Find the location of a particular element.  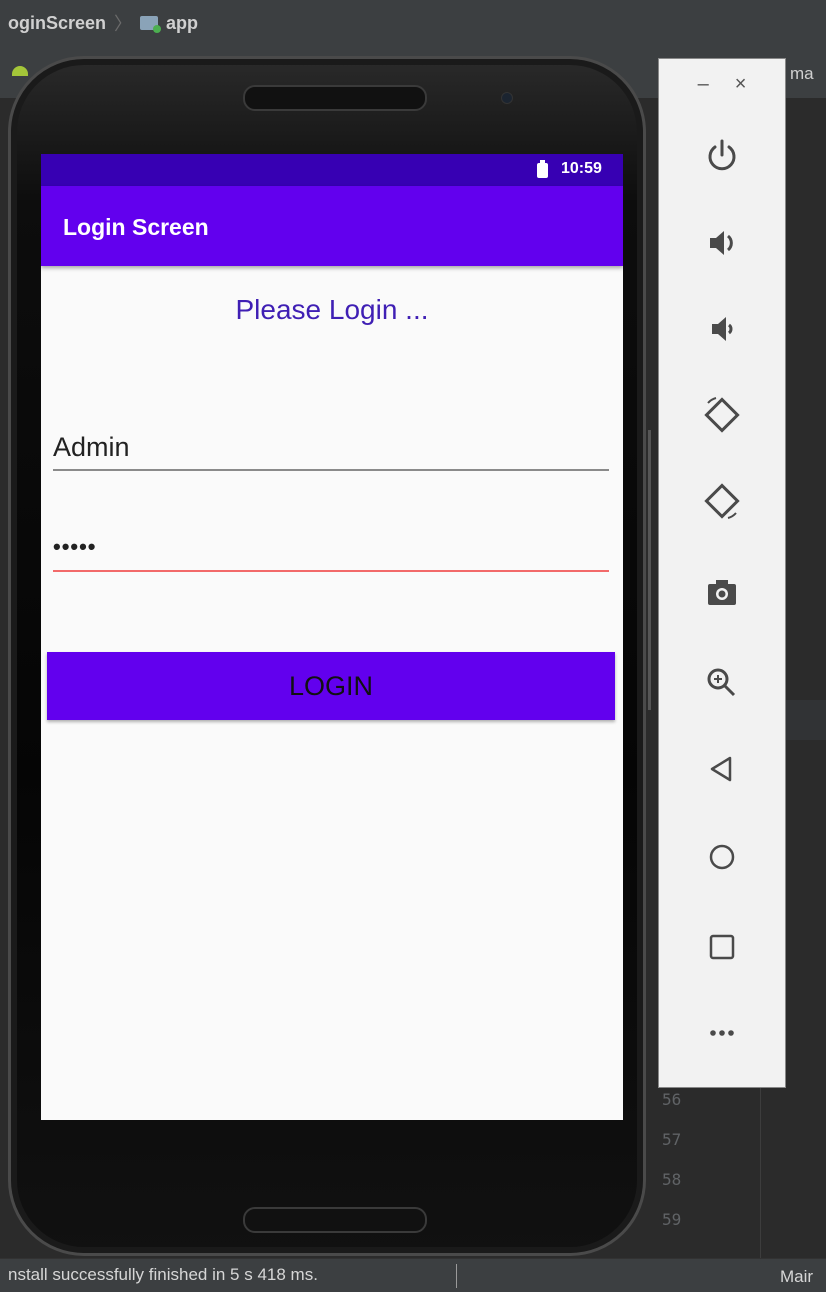

bottom-speaker is located at coordinates (335, 1220).